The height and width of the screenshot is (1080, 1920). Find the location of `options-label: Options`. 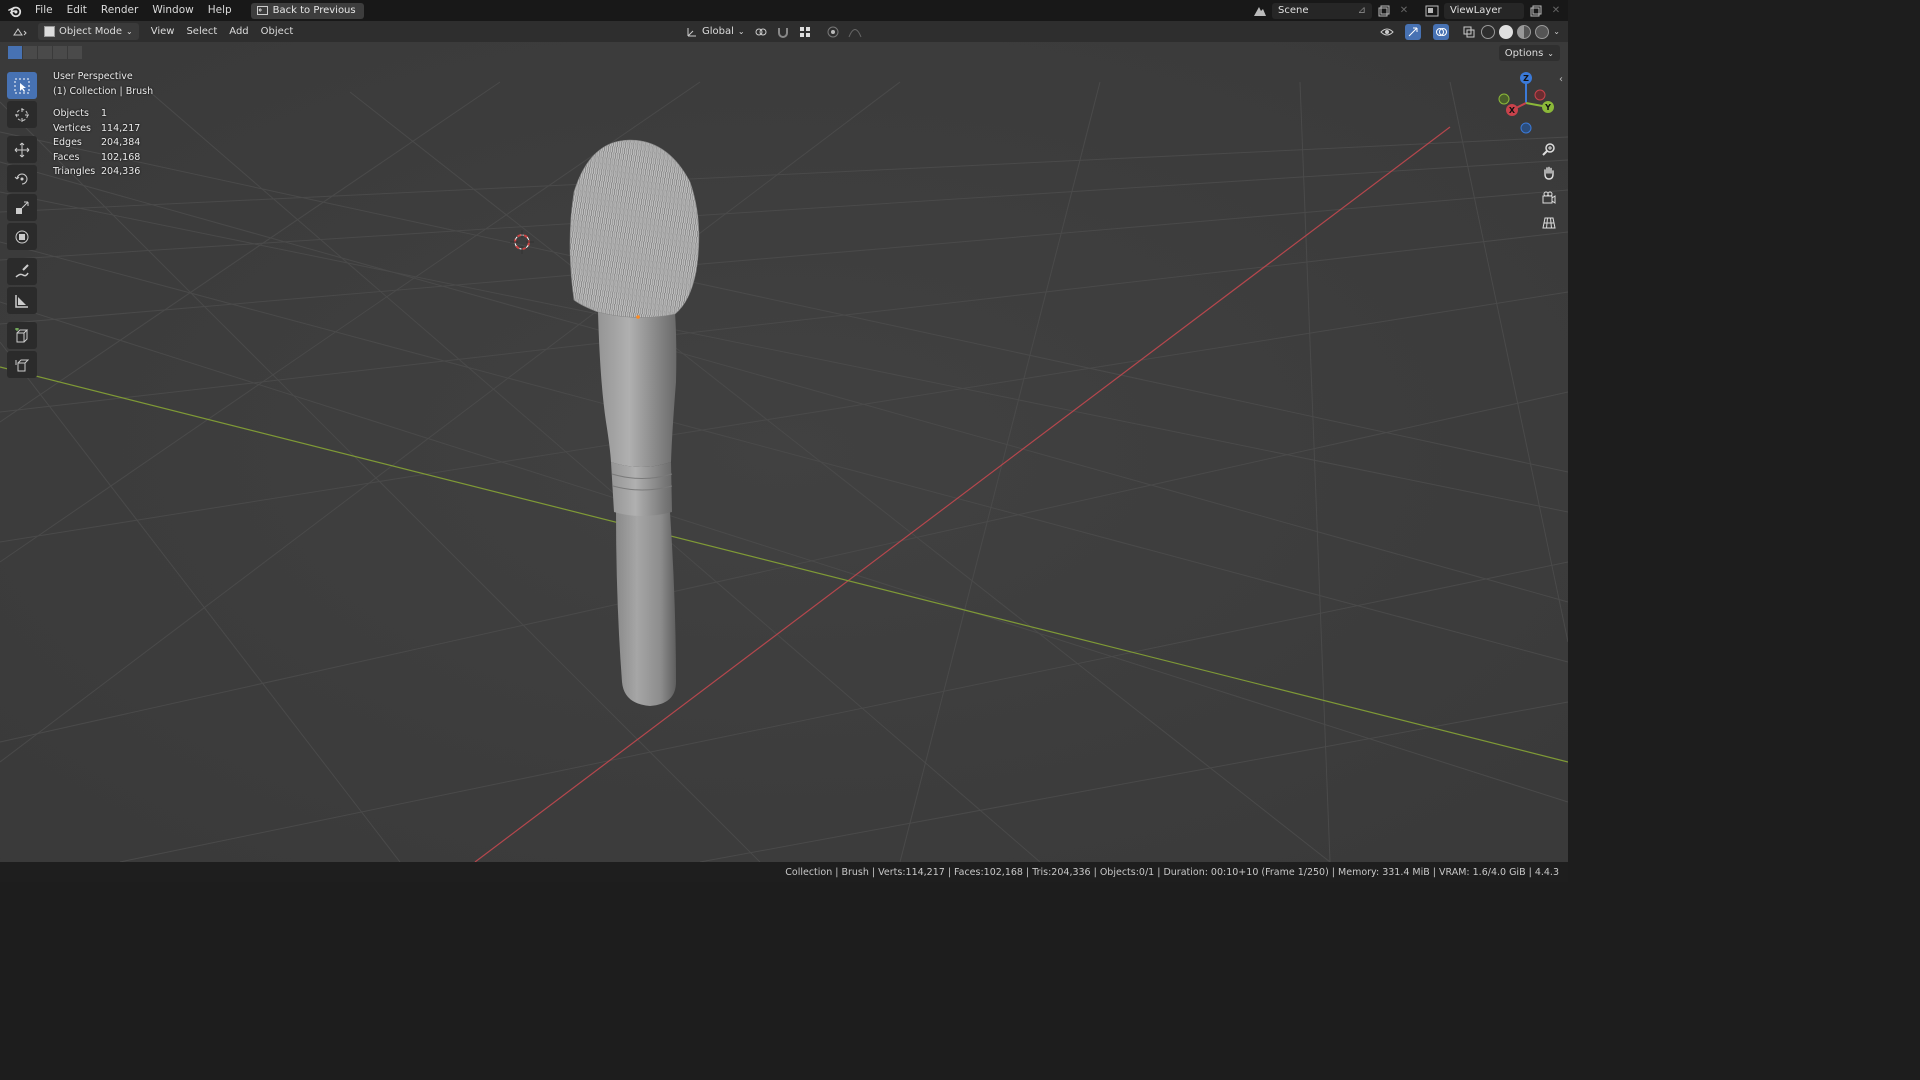

options-label: Options is located at coordinates (1524, 53).